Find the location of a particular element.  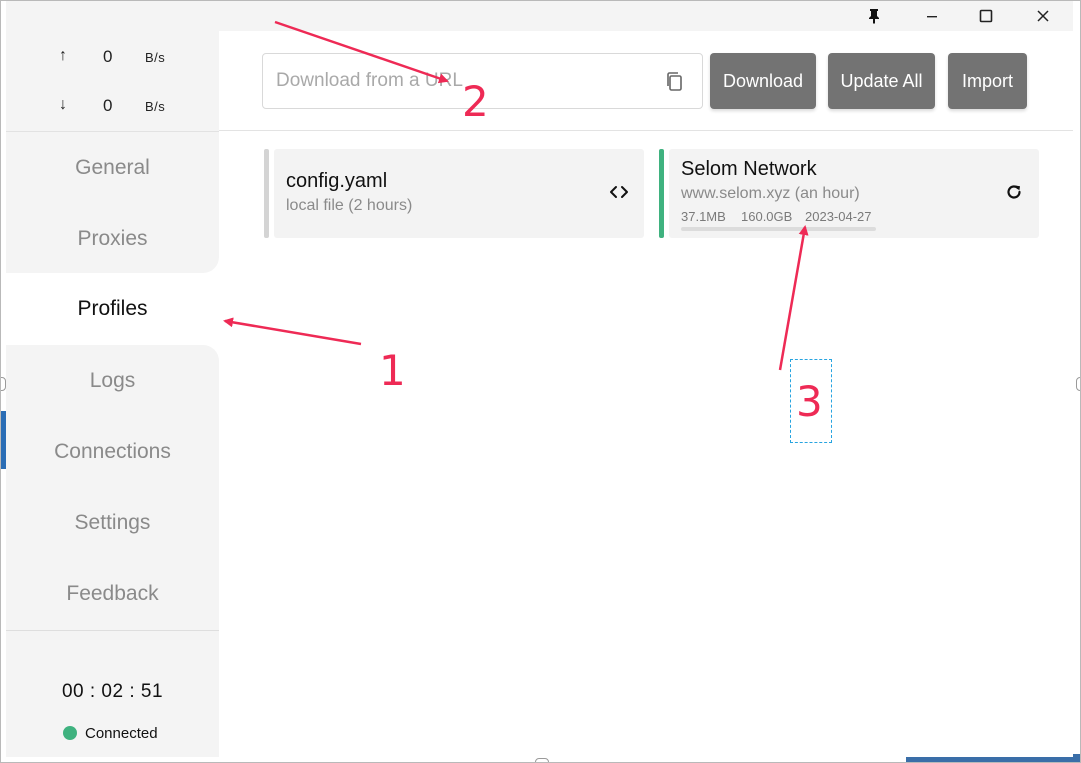

sidebar-item-settings: Settings is located at coordinates (112, 523).